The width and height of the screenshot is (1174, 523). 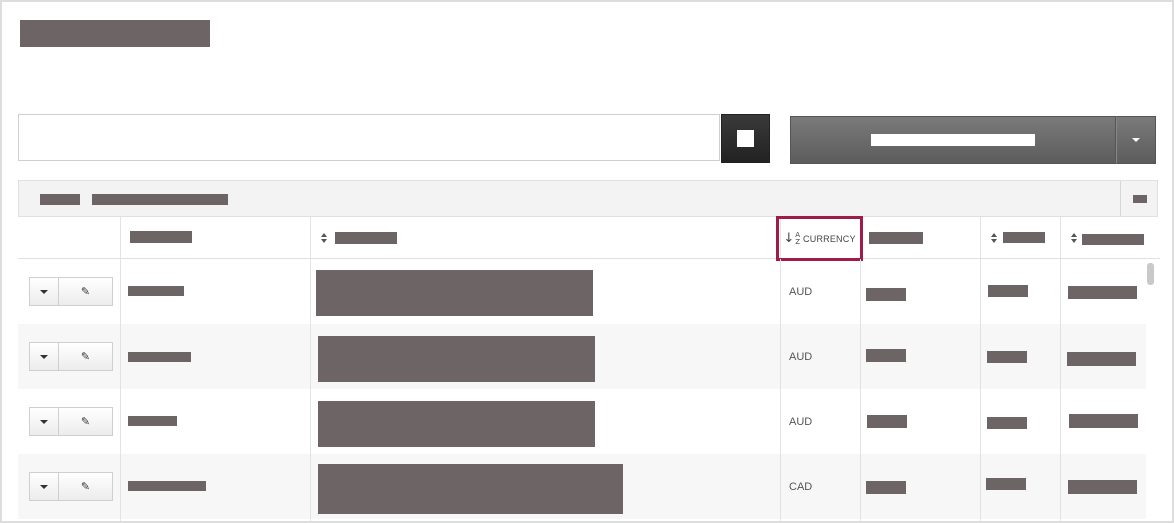 I want to click on primary-action-dropdown-button, so click(x=1136, y=140).